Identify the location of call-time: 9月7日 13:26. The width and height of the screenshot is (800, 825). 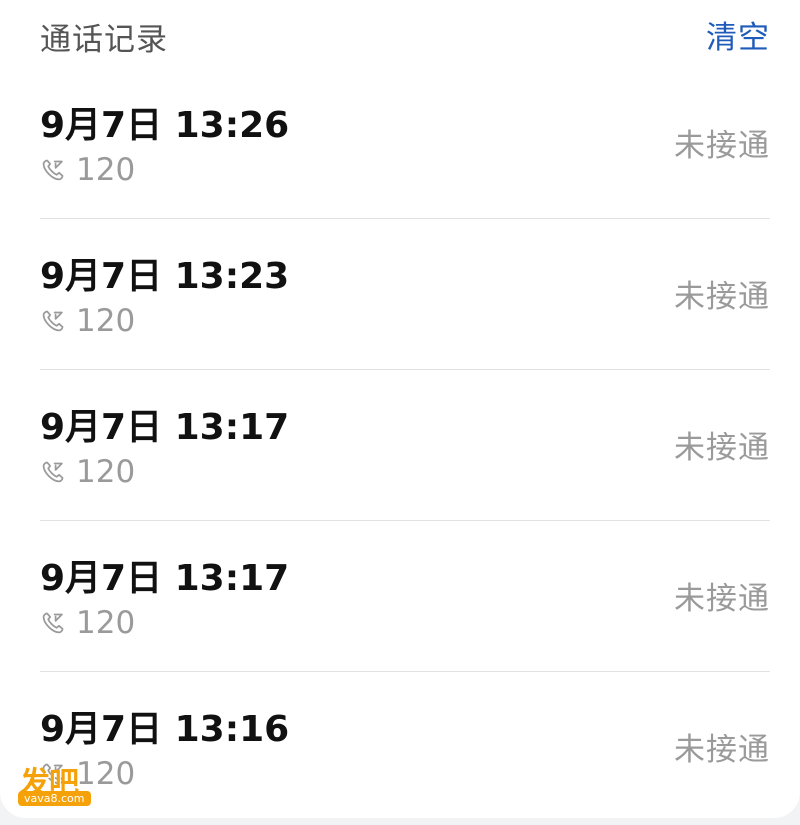
(165, 125).